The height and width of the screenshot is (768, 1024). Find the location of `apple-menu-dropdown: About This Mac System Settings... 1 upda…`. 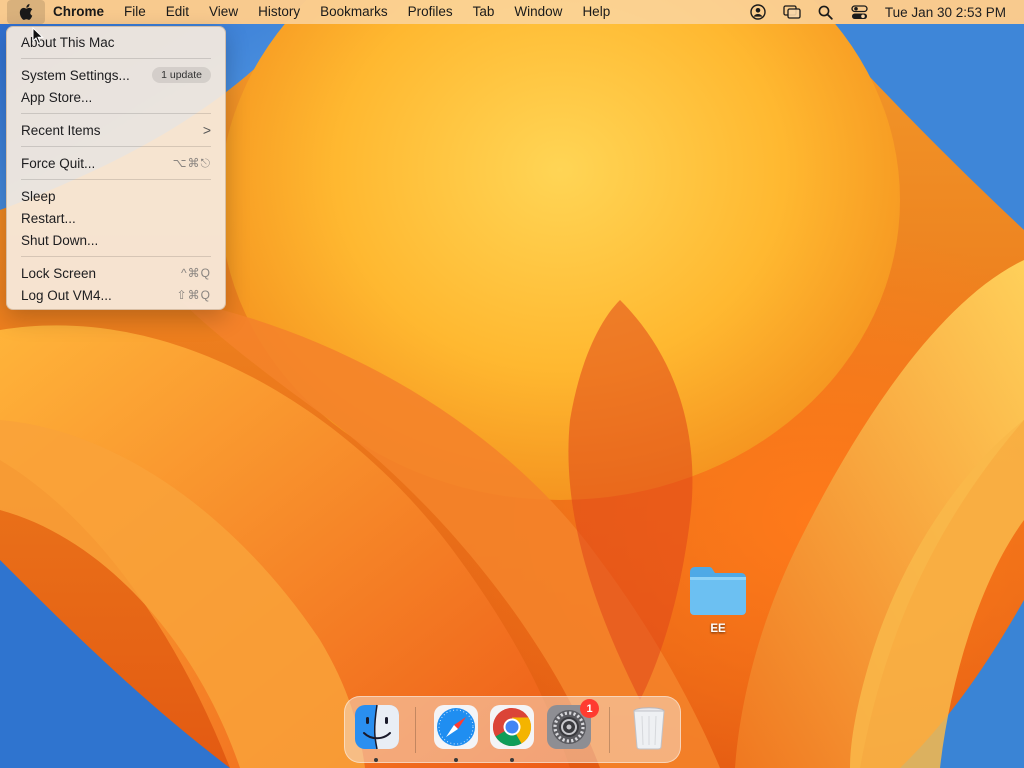

apple-menu-dropdown: About This Mac System Settings... 1 upda… is located at coordinates (116, 168).